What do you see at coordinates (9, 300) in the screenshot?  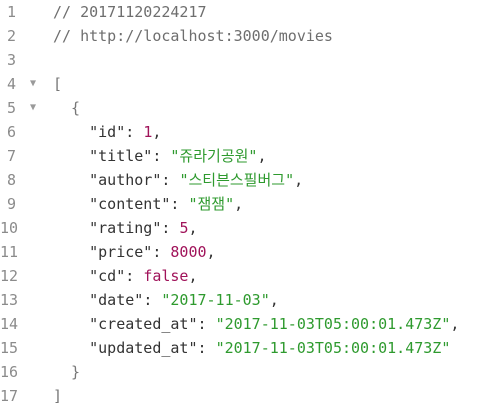 I see `line-number: 13` at bounding box center [9, 300].